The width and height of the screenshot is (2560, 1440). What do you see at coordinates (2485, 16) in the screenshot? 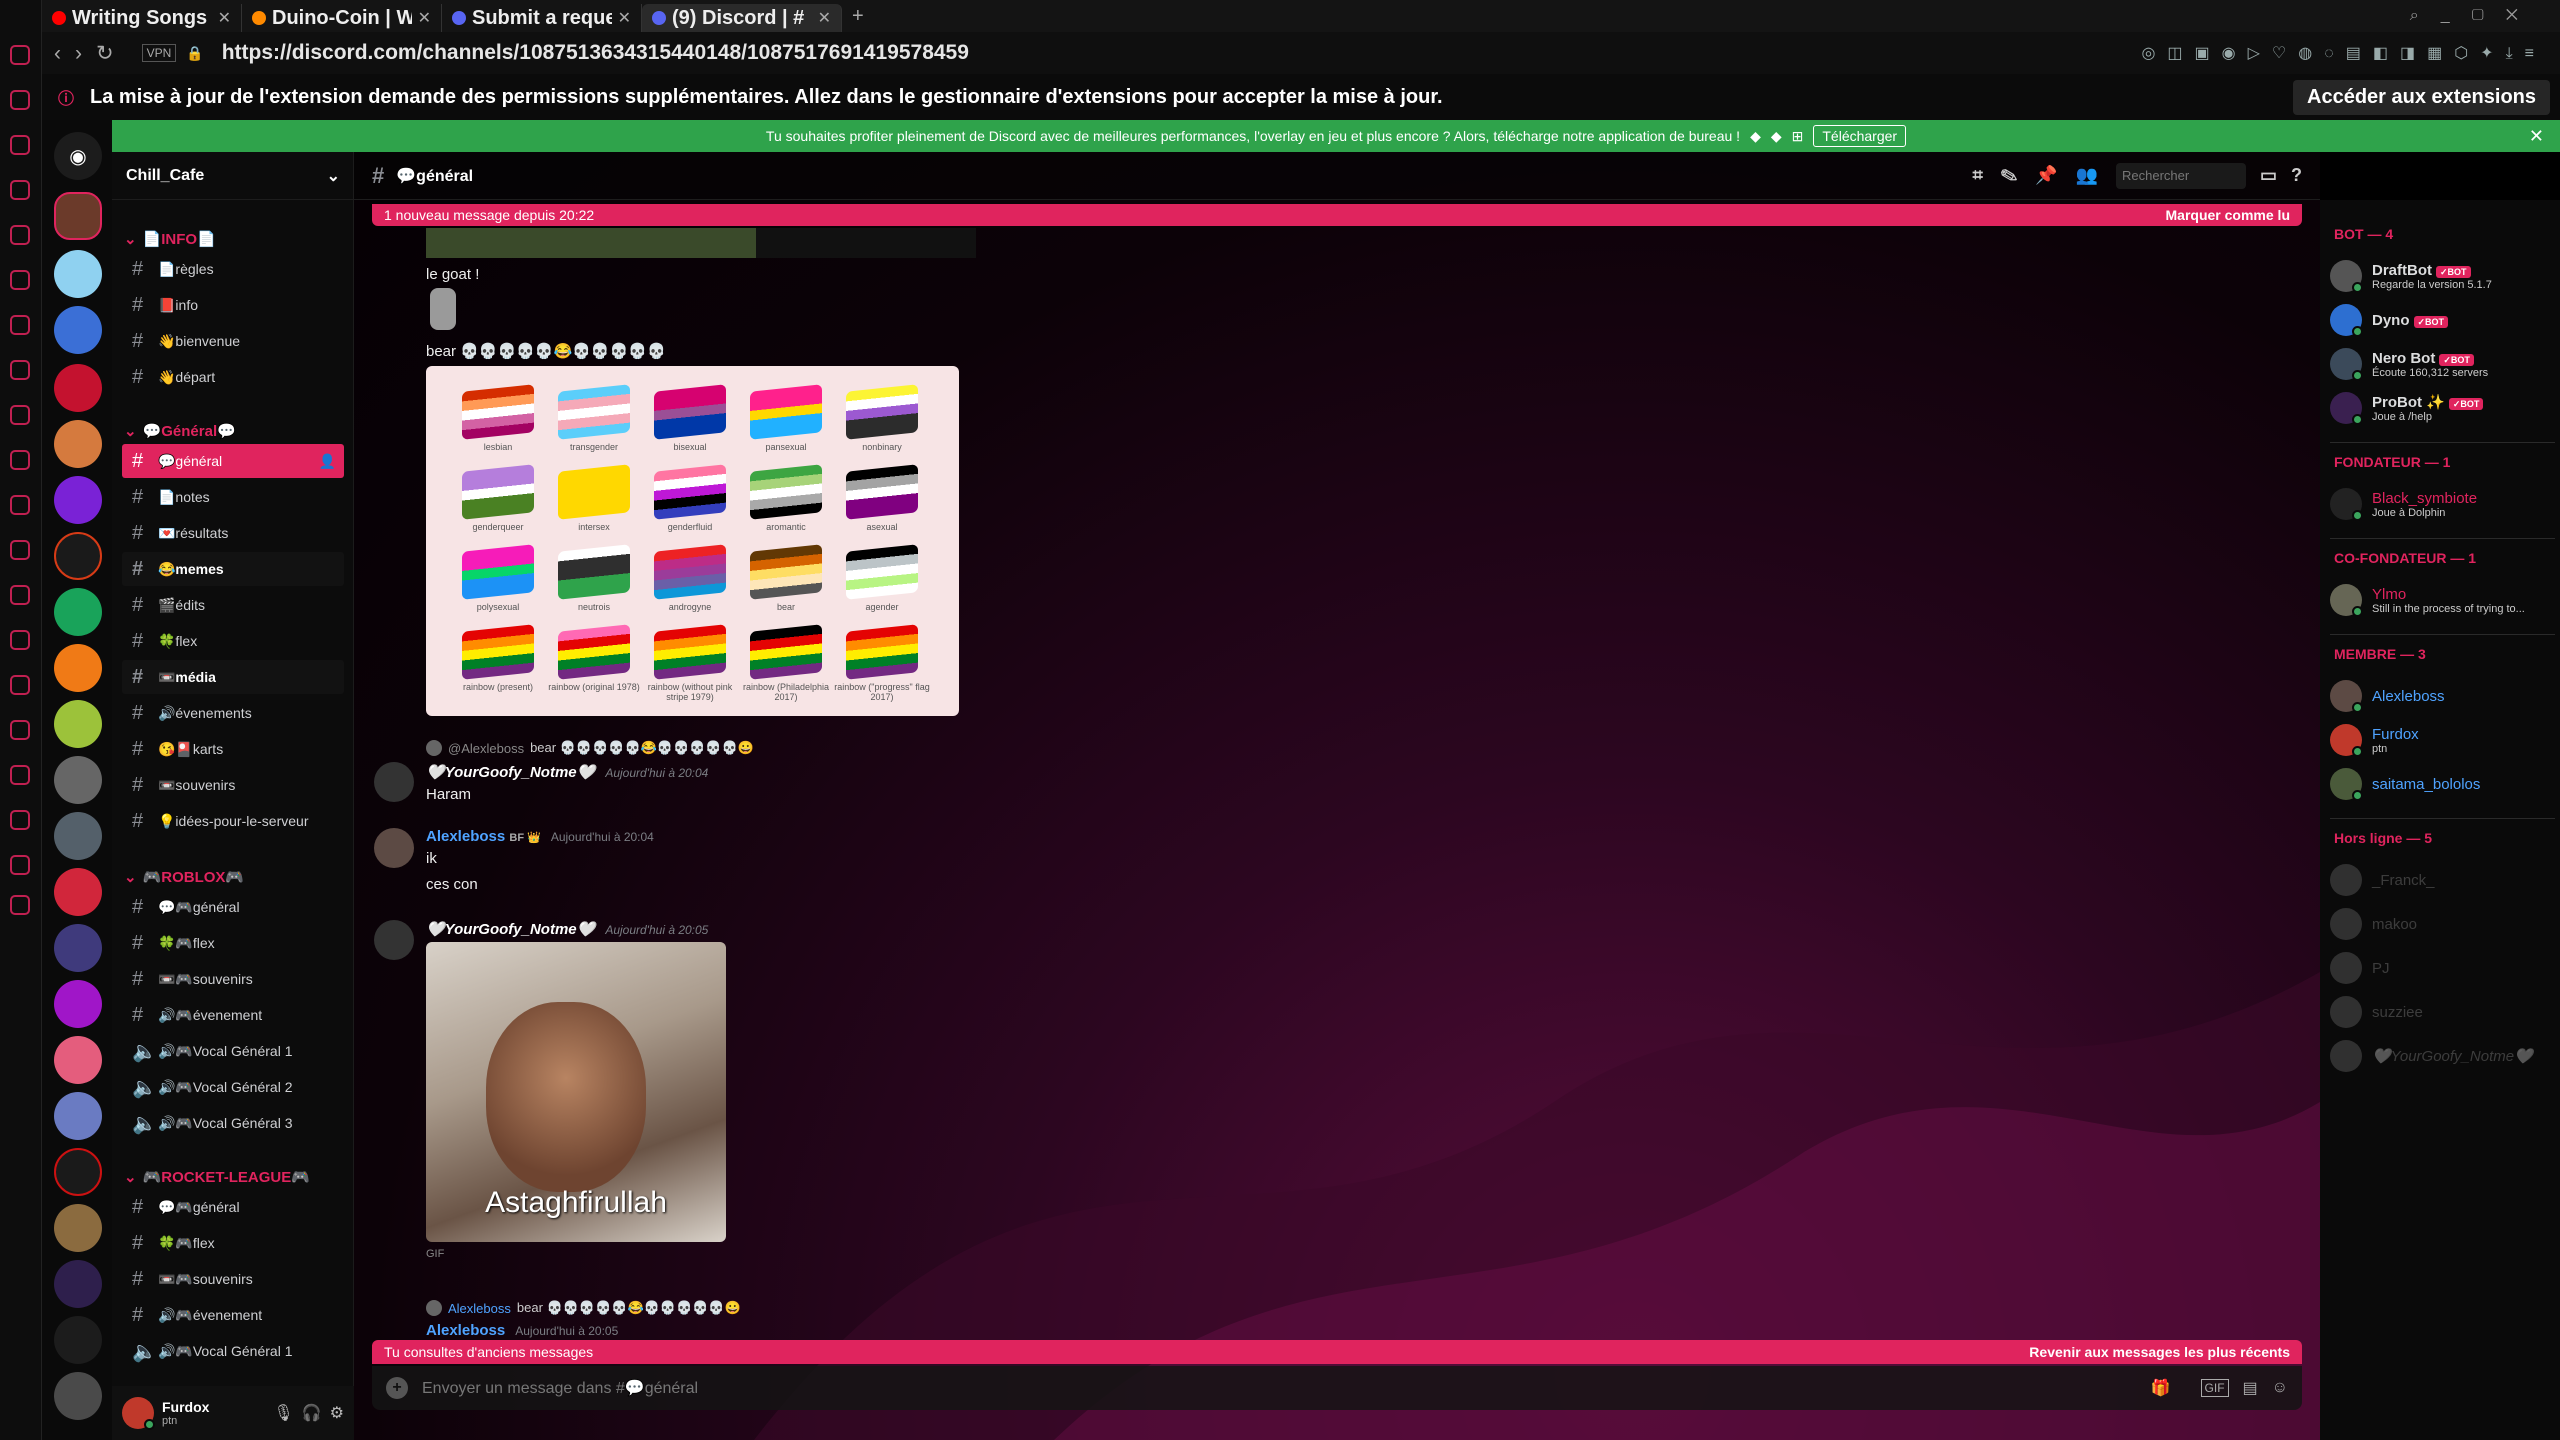
I see `window-controls: ⌕_▢✕` at bounding box center [2485, 16].